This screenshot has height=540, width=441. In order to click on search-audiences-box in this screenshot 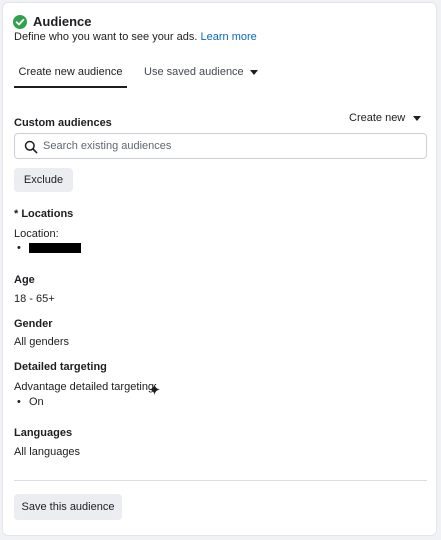, I will do `click(220, 146)`.